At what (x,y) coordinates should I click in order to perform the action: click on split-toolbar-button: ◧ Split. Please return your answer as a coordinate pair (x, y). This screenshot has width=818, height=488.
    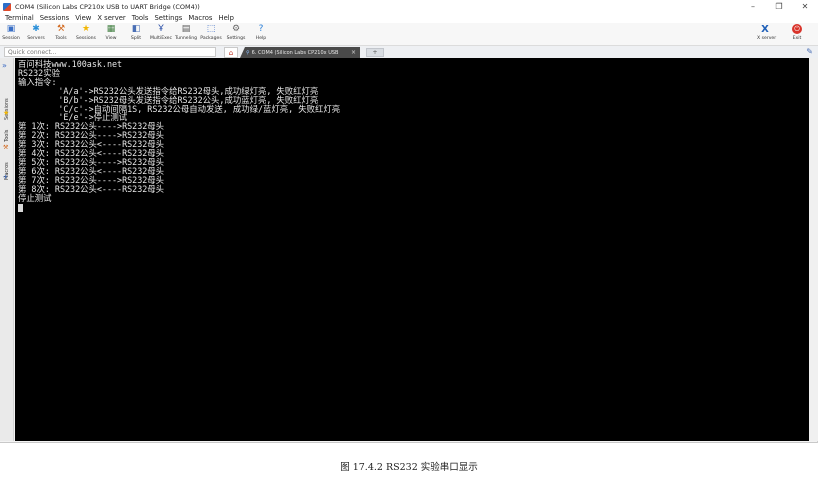
    Looking at the image, I should click on (136, 34).